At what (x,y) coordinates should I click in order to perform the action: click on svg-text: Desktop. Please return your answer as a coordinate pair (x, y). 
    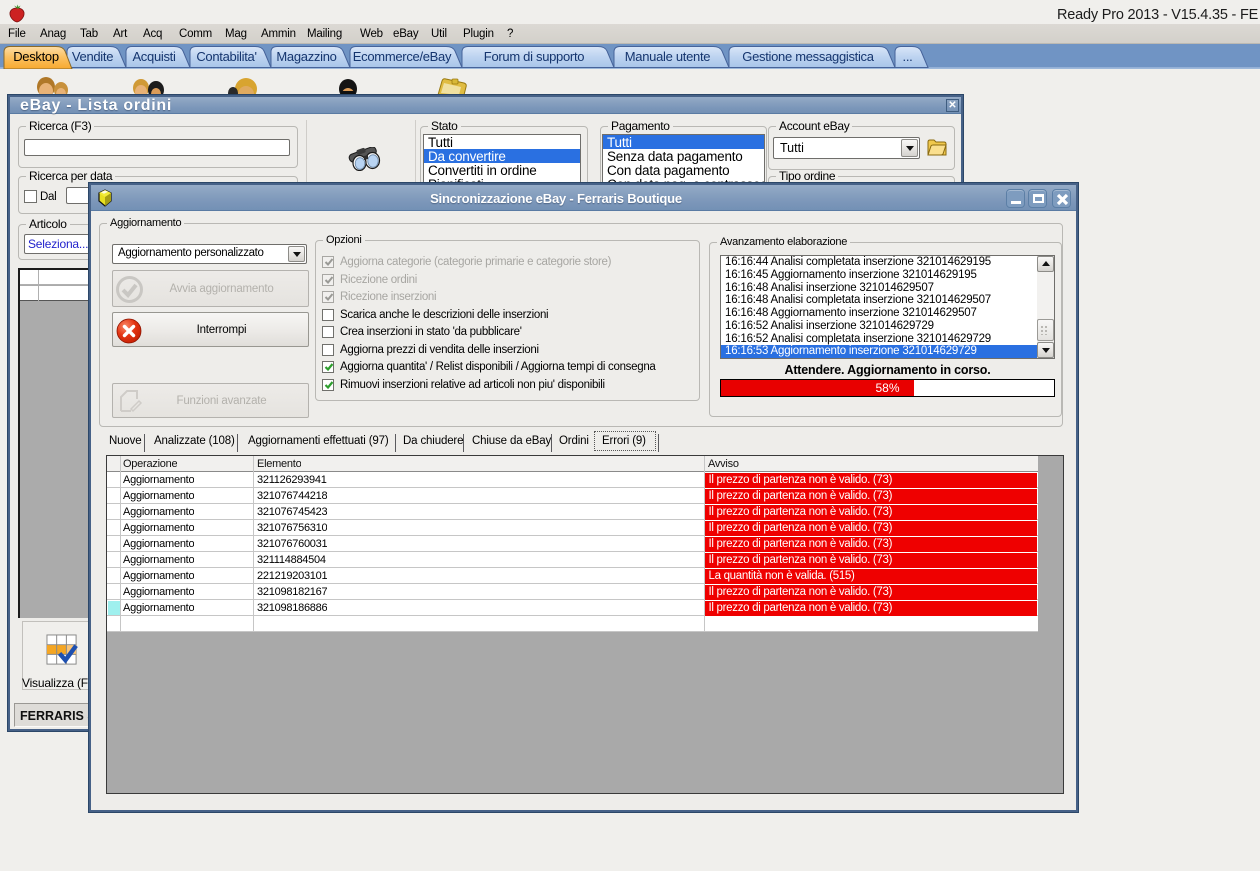
    Looking at the image, I should click on (36, 56).